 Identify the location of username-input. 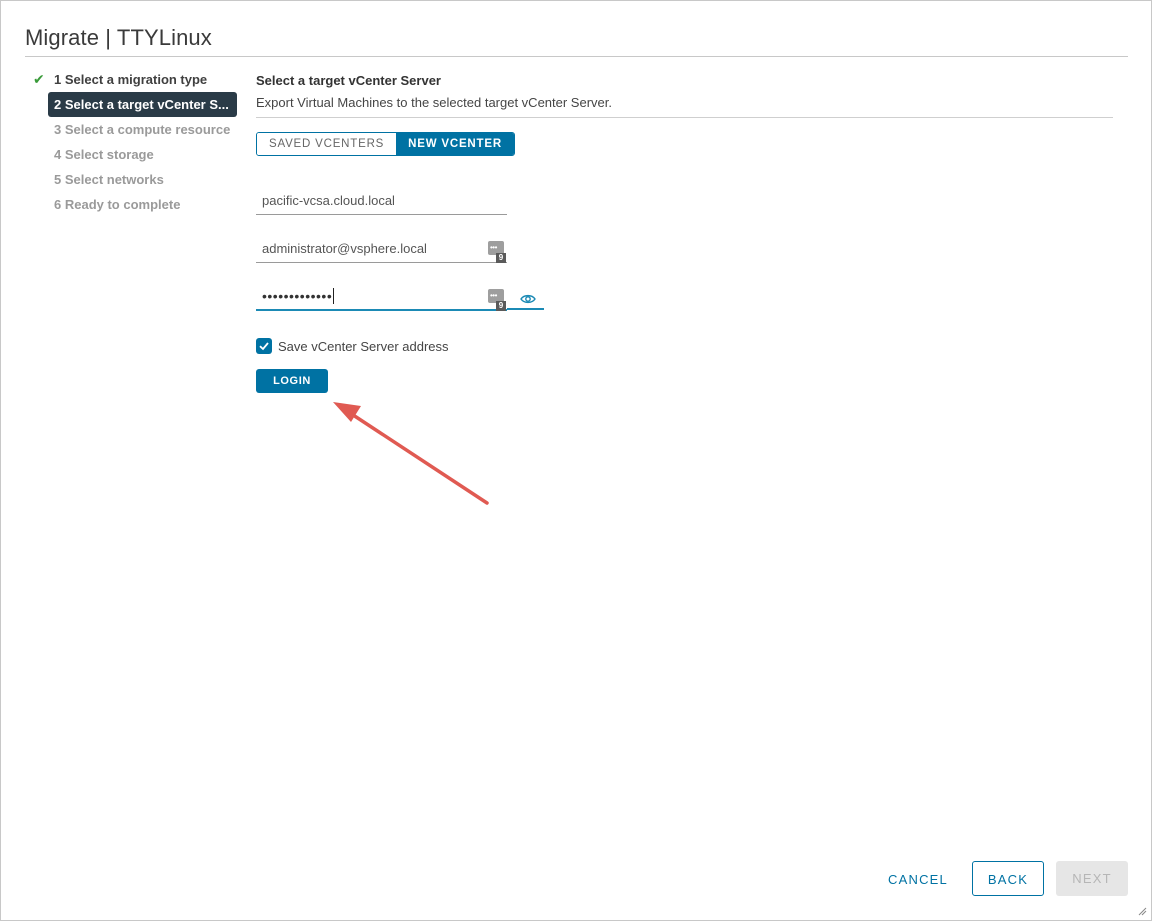
(381, 248).